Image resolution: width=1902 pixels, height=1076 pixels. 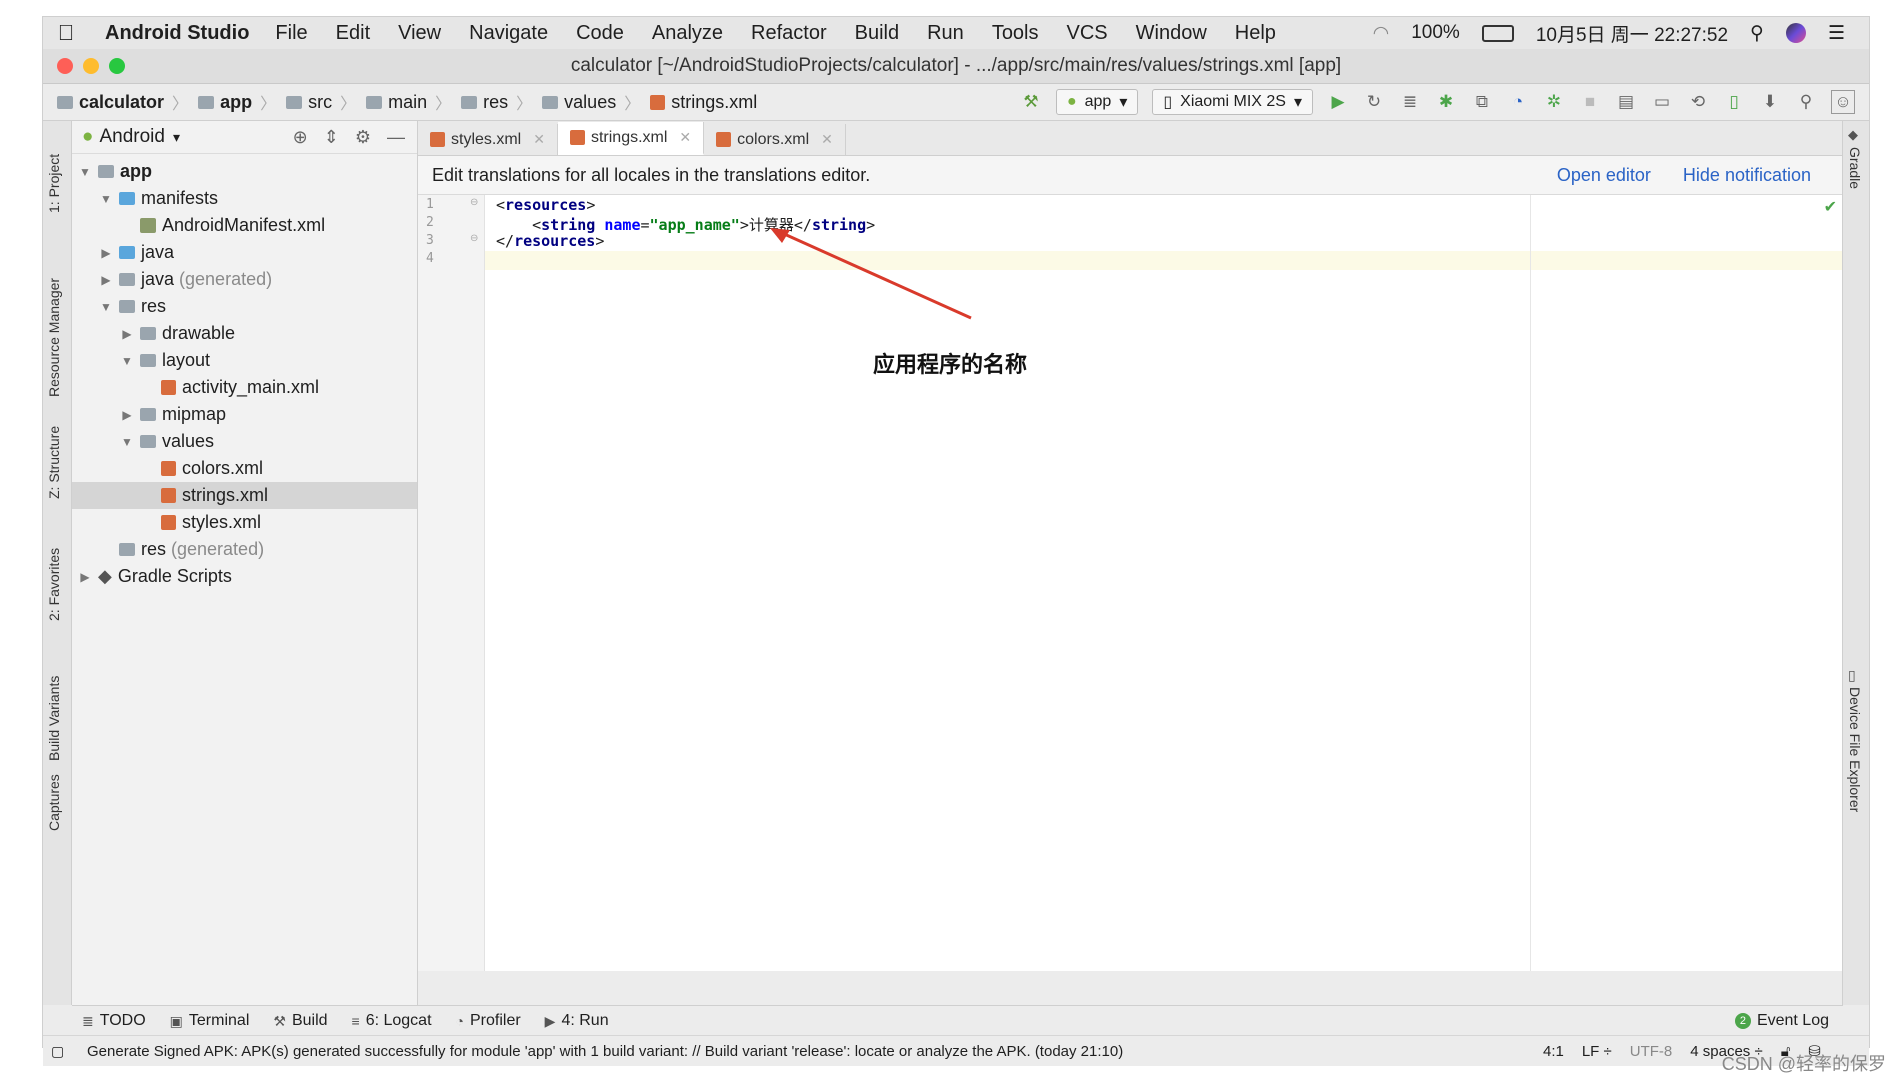 I want to click on tree-node: ▶ java (generated), so click(x=244, y=279).